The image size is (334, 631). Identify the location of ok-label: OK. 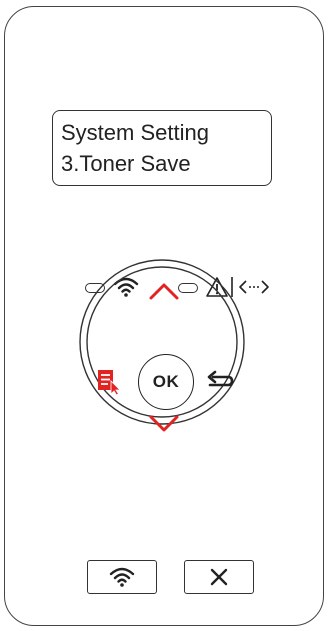
(166, 381).